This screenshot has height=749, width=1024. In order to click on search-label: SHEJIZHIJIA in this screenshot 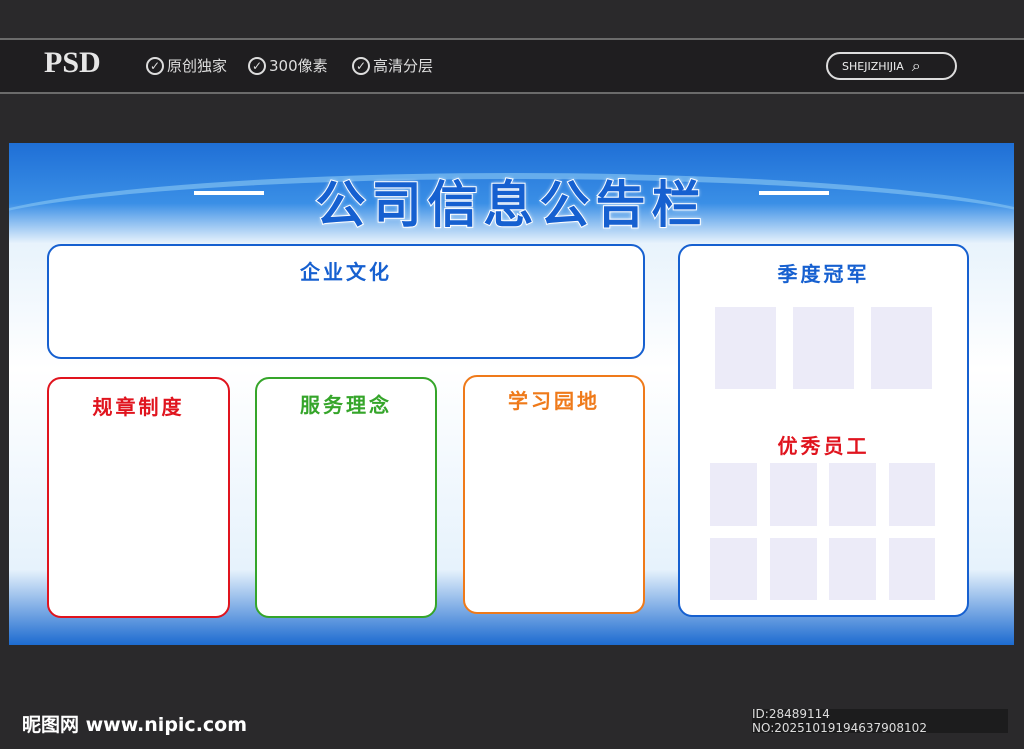, I will do `click(873, 66)`.